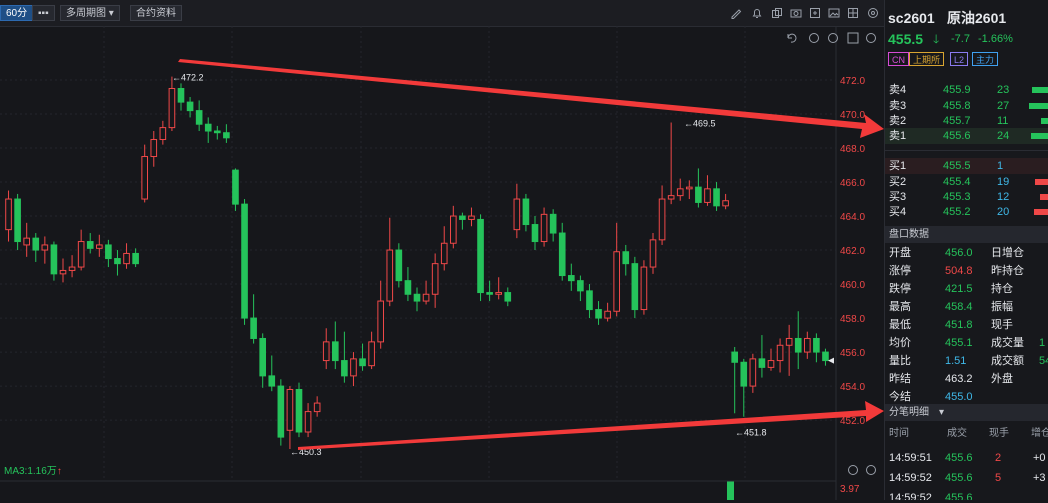 This screenshot has width=1048, height=503. Describe the element at coordinates (966, 166) in the screenshot. I see `bid-row: 买1 455.5 1` at that location.